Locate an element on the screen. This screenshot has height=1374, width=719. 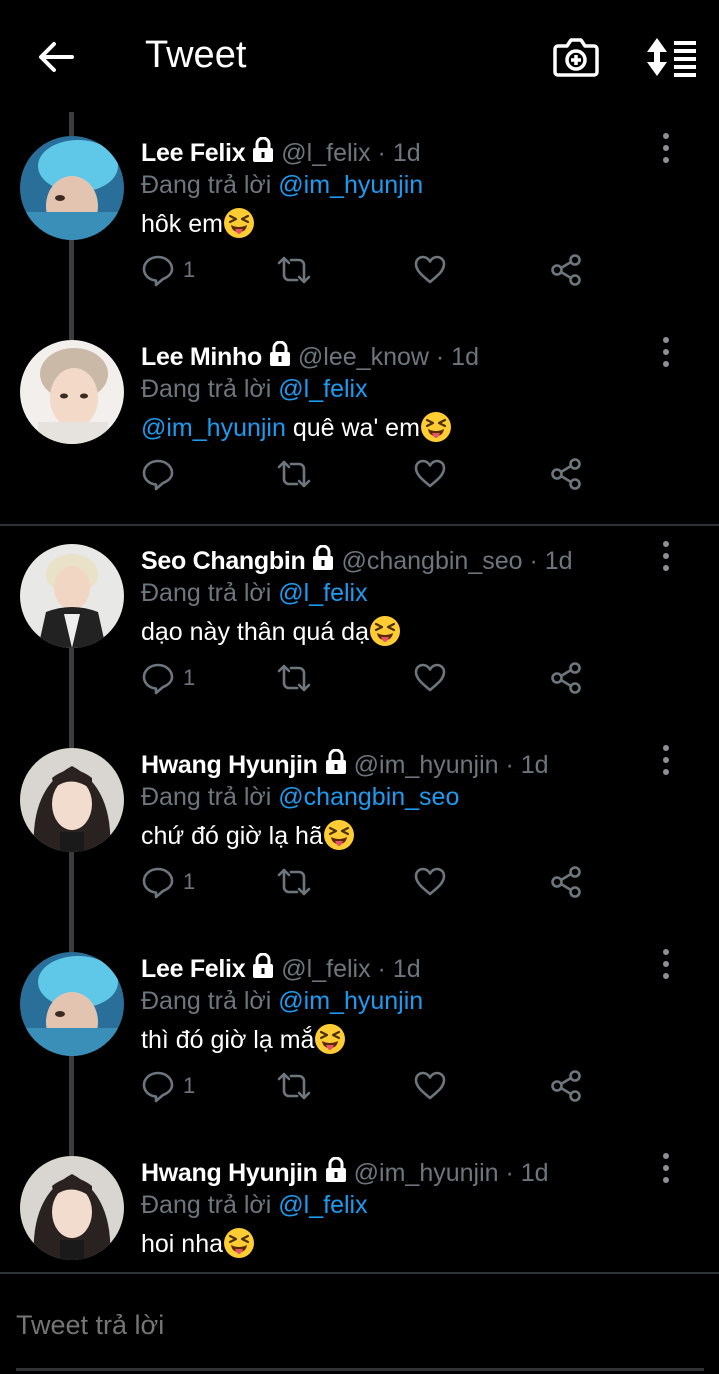
tweet-body: dạo này thân quá dạ is located at coordinates (255, 632).